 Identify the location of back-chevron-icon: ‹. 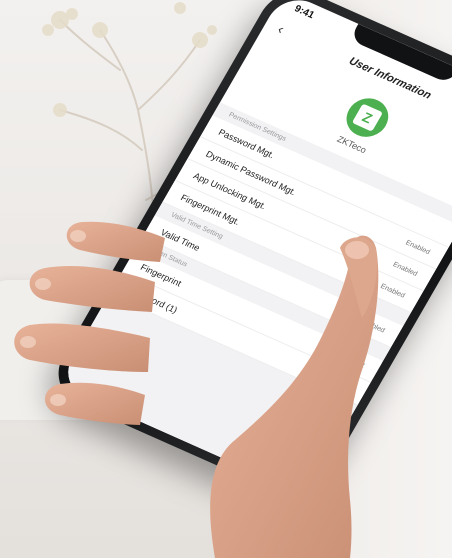
(281, 29).